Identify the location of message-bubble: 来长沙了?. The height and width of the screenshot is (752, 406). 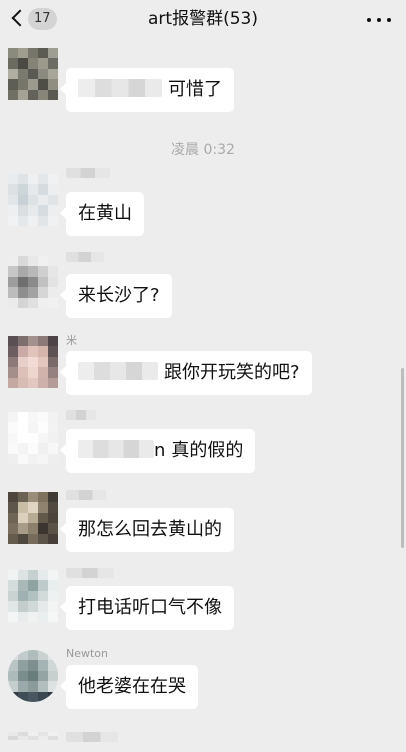
(116, 296).